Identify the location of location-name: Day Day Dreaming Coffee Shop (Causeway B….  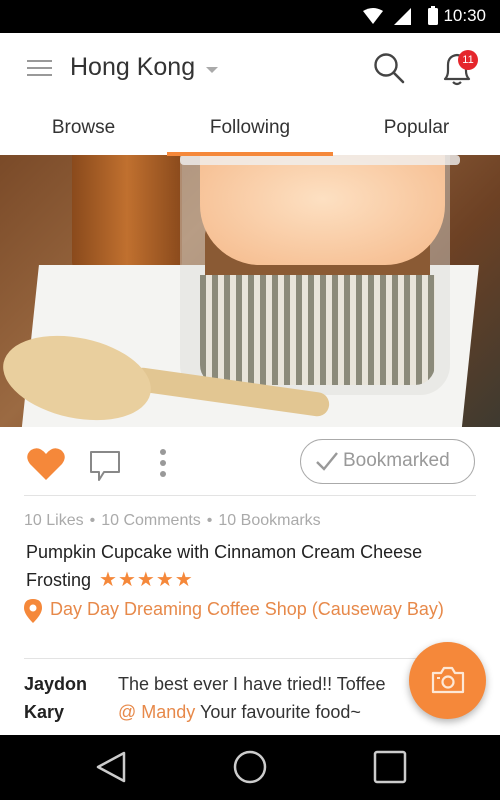
(250, 609).